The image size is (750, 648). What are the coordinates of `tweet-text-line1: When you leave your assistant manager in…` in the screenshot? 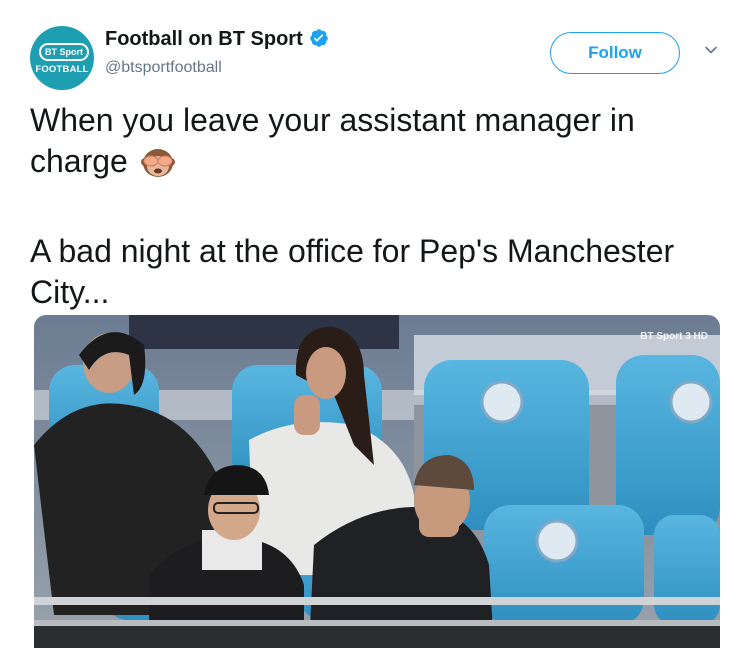 It's located at (332, 140).